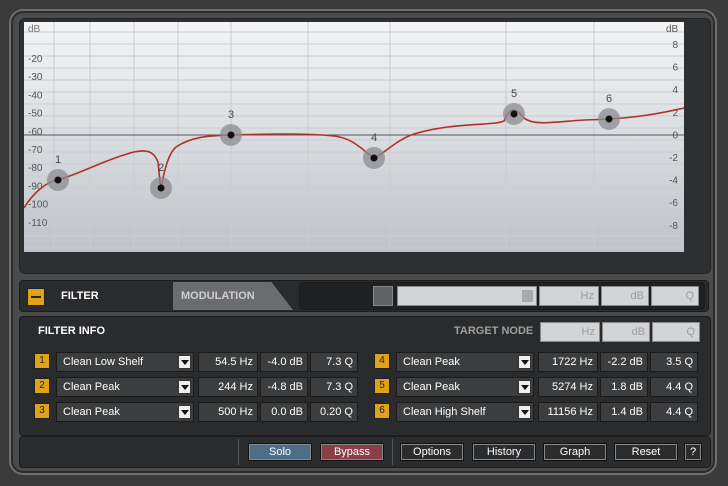 The width and height of the screenshot is (728, 486). Describe the element at coordinates (284, 387) in the screenshot. I see `gain-field: -4.8 dB` at that location.